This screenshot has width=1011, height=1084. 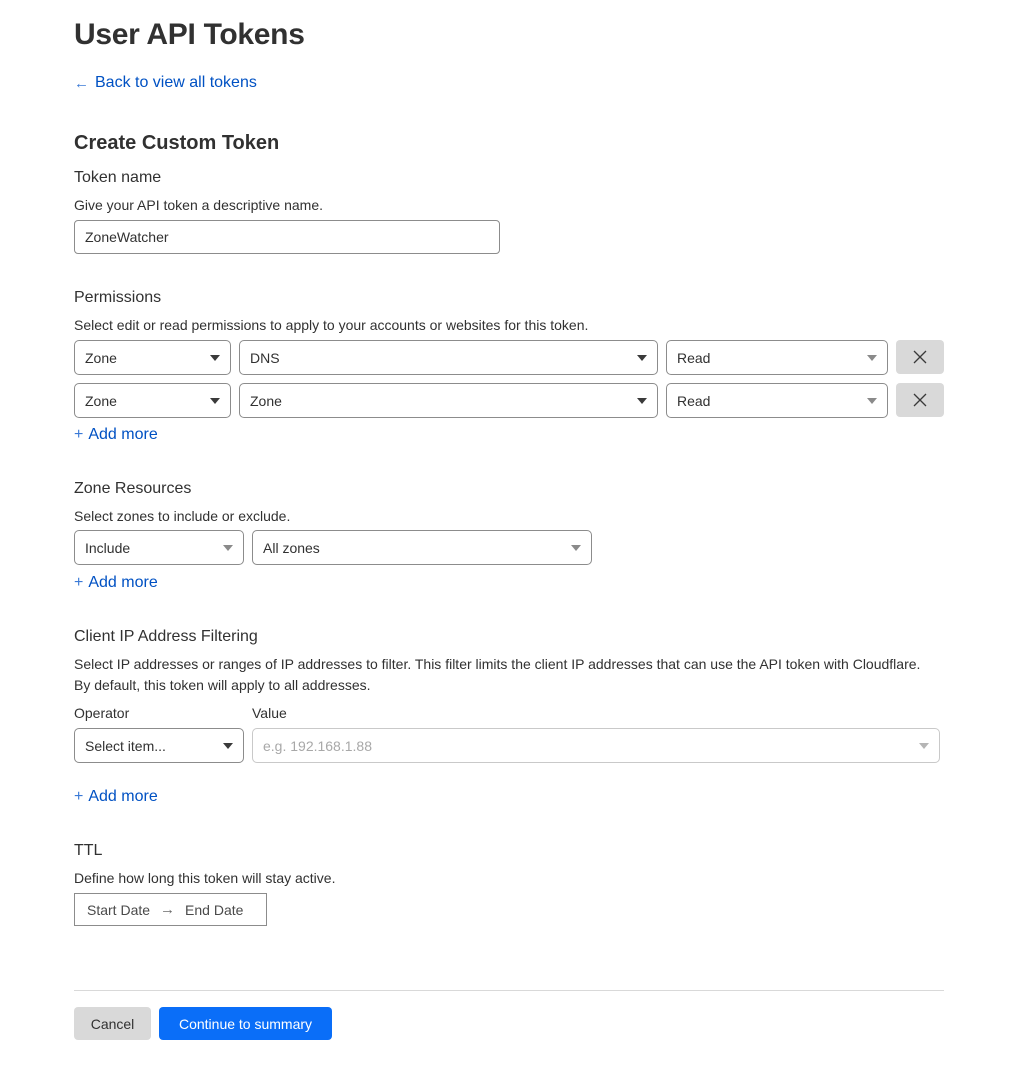 I want to click on ip-filtering-label: Client IP Address Filtering, so click(x=166, y=636).